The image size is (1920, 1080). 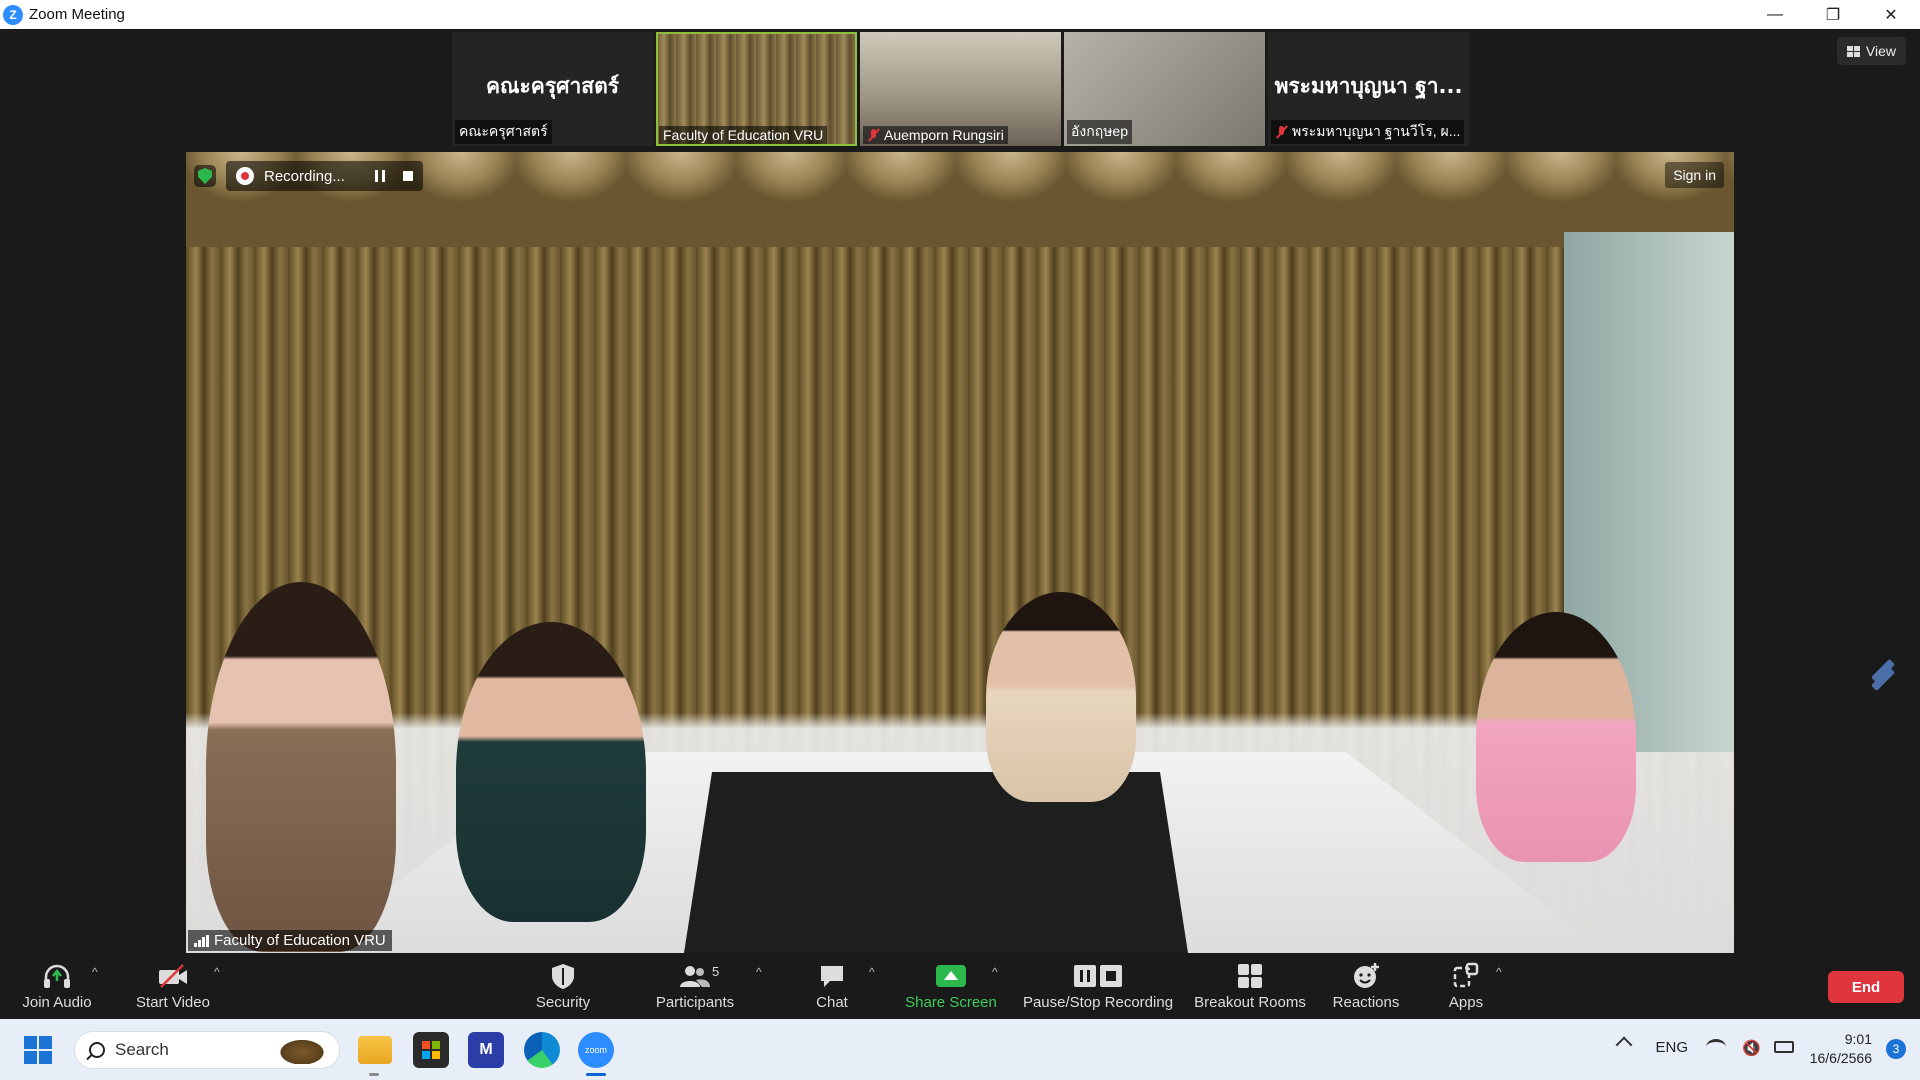 I want to click on start-video-label: Start Video, so click(x=173, y=1002).